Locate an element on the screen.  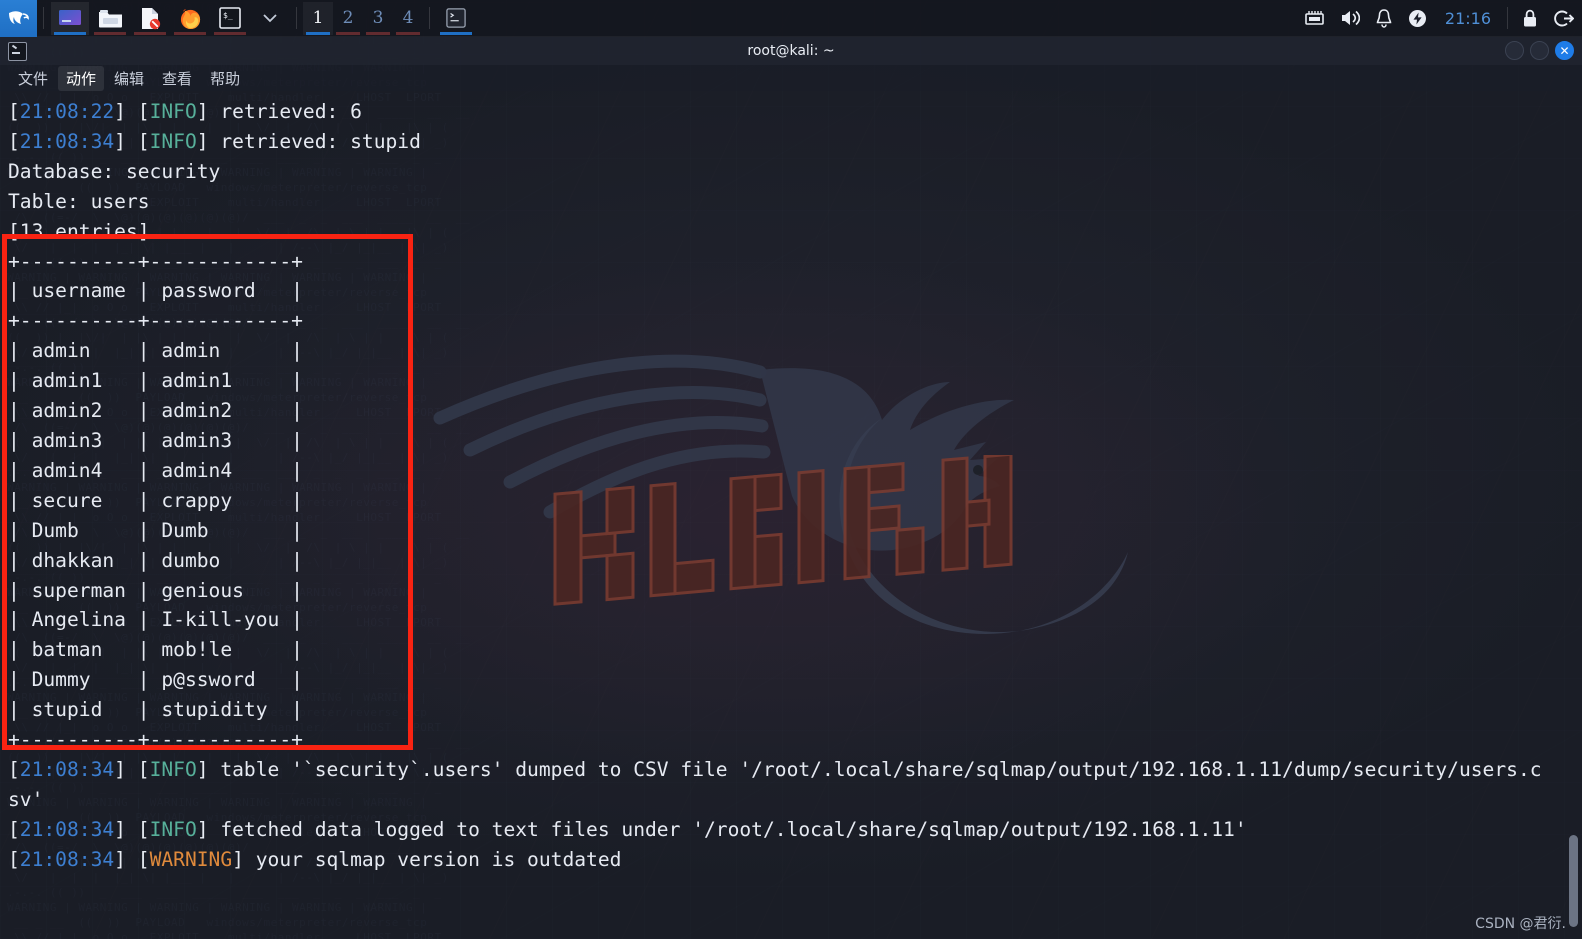
workspace-active-underline is located at coordinates (318, 33).